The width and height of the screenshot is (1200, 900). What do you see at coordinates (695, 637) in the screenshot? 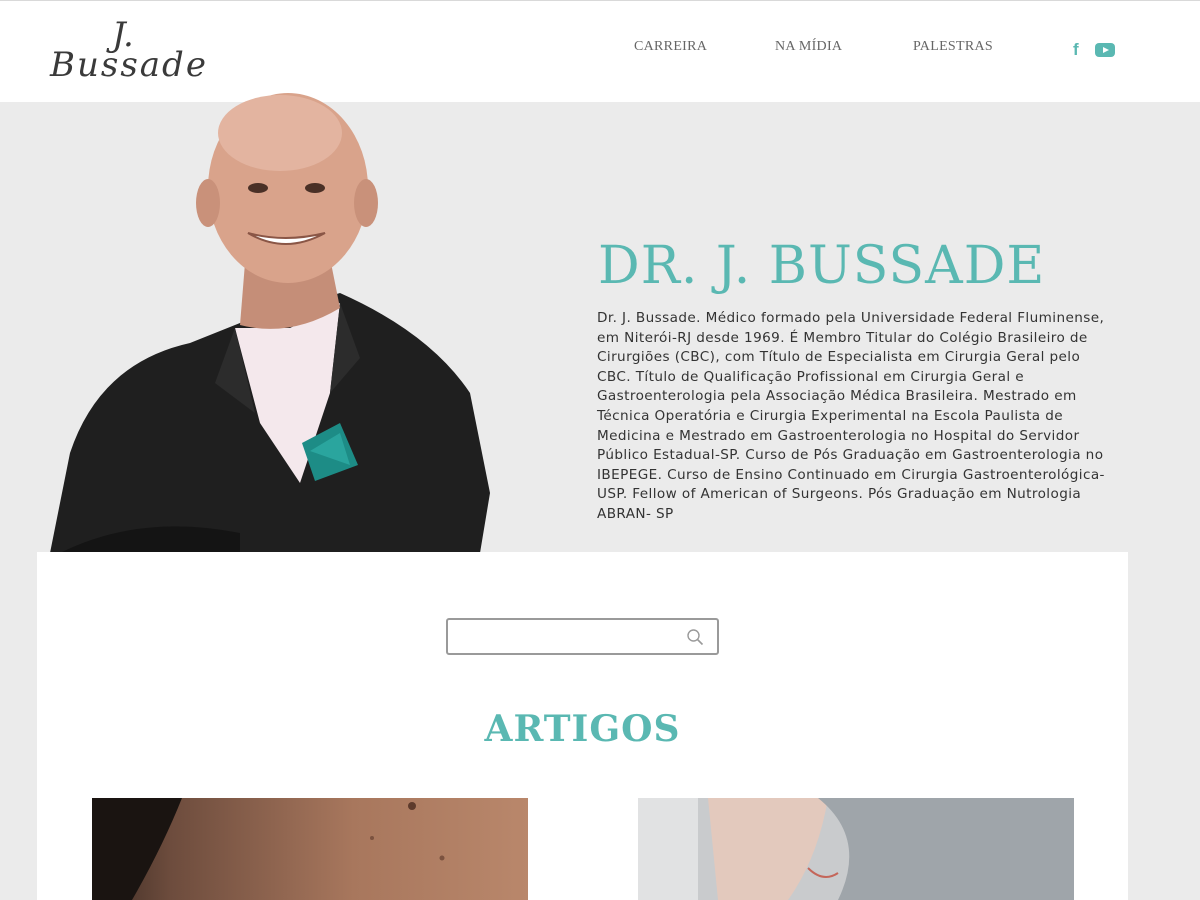
I see `search-icon` at bounding box center [695, 637].